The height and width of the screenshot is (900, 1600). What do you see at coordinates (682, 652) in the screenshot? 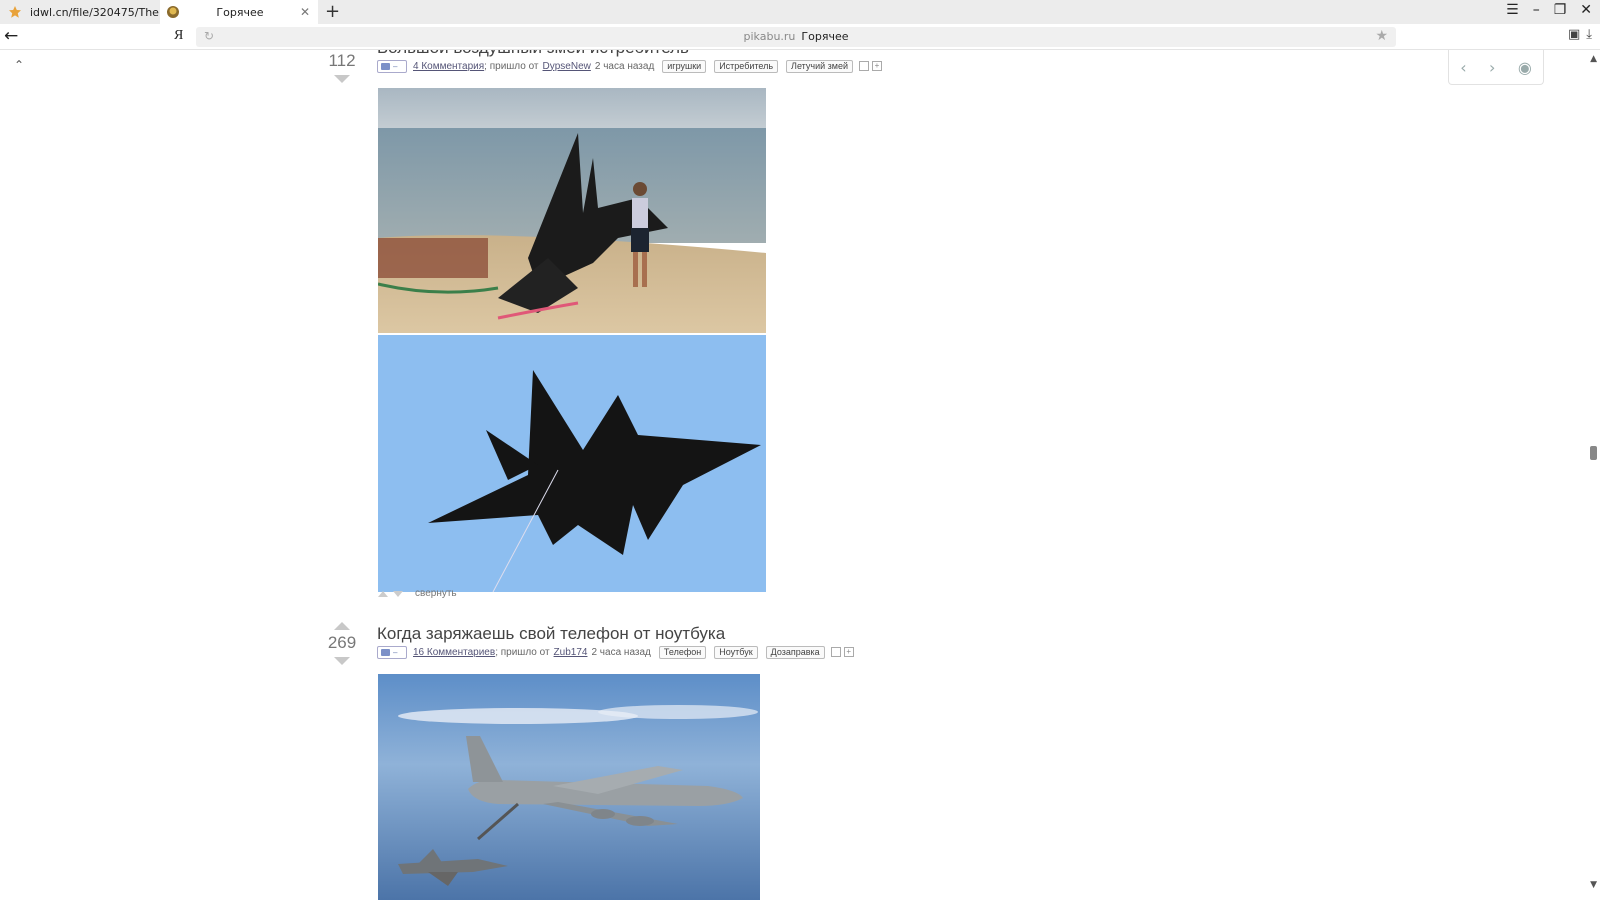
I see `tag: Телефон` at bounding box center [682, 652].